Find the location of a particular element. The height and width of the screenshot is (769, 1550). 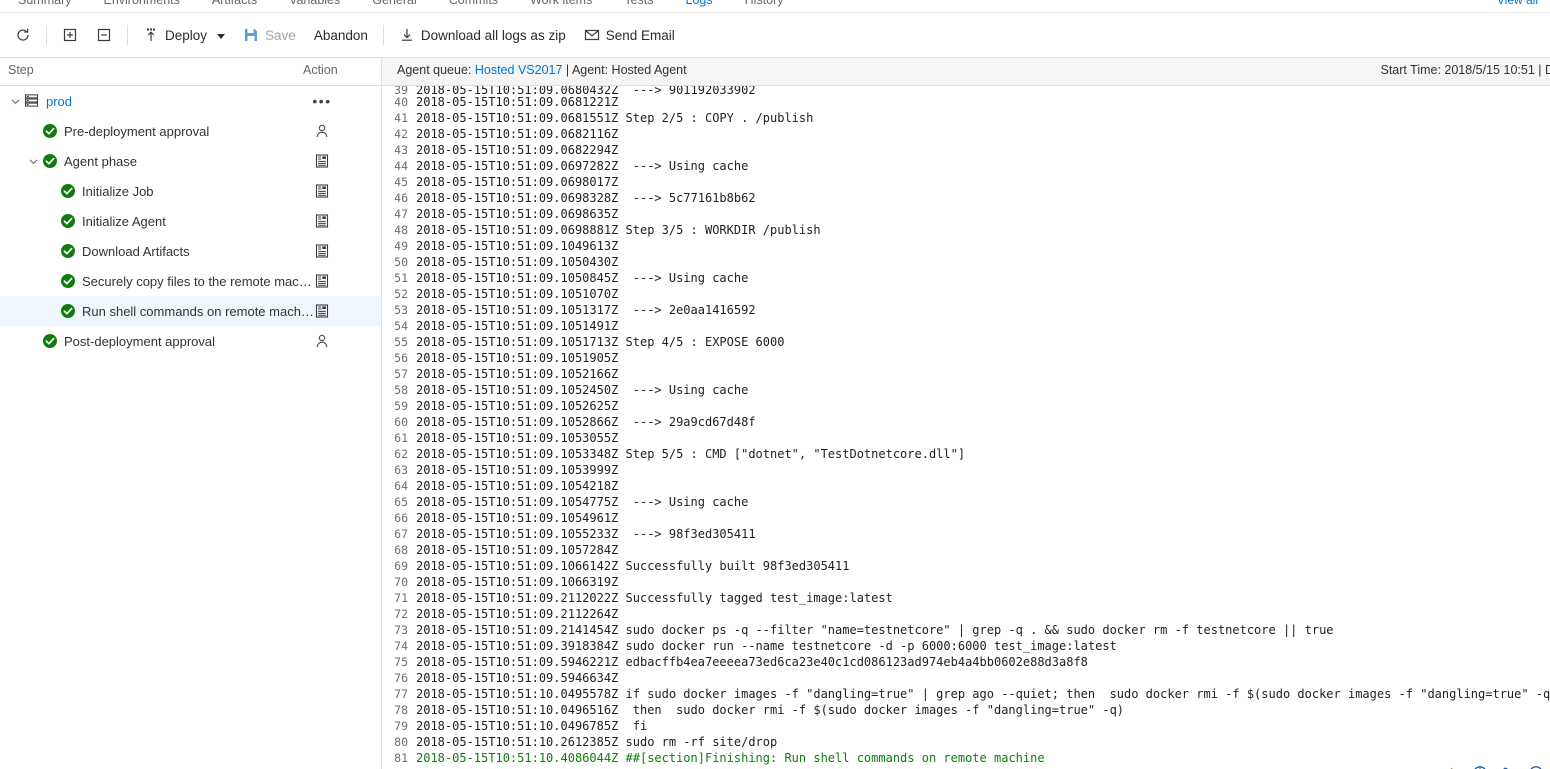

tab-history: History is located at coordinates (764, 5).